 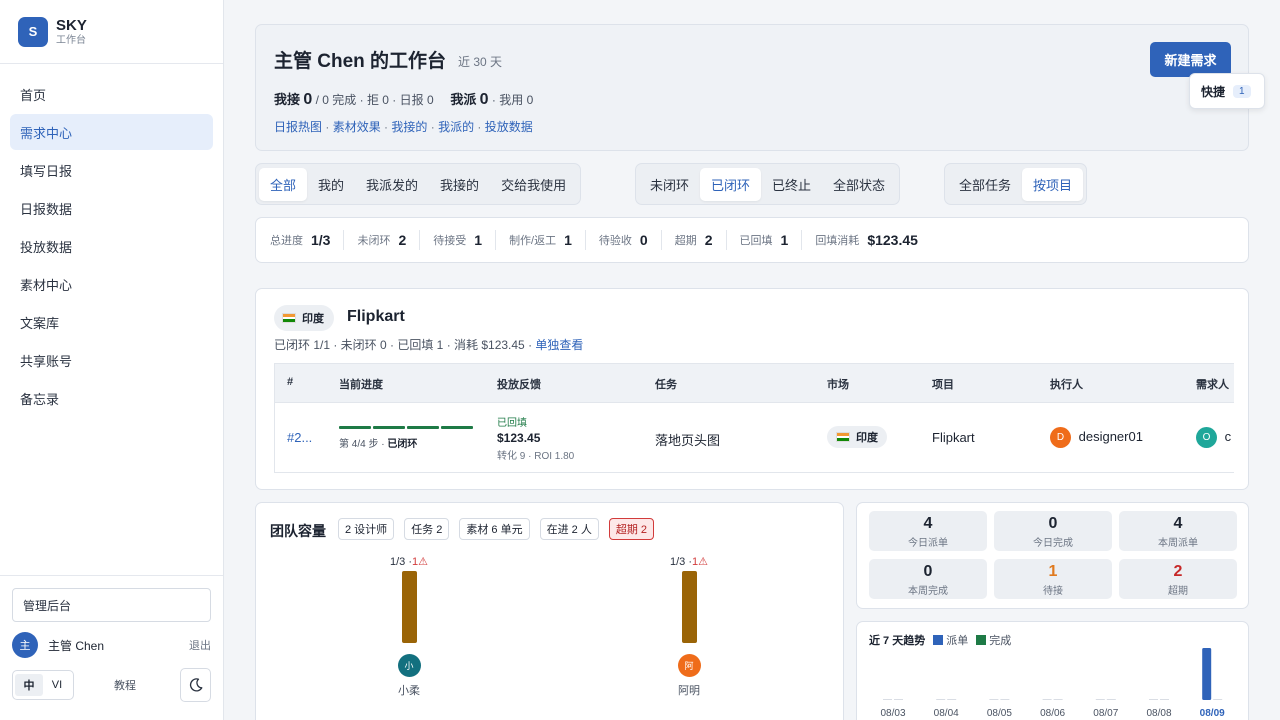 What do you see at coordinates (666, 384) in the screenshot?
I see `column-header-3: 任务` at bounding box center [666, 384].